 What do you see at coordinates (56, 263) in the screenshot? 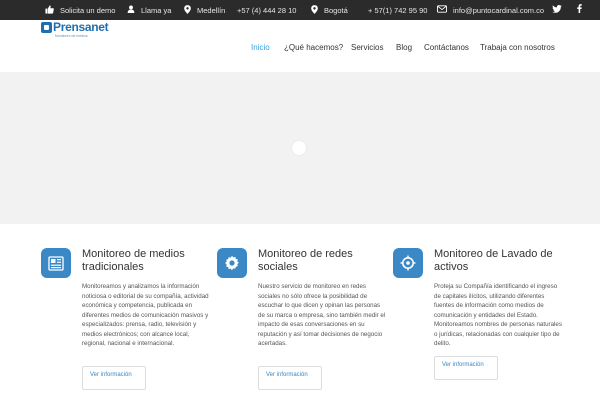
I see `newspaper-icon` at bounding box center [56, 263].